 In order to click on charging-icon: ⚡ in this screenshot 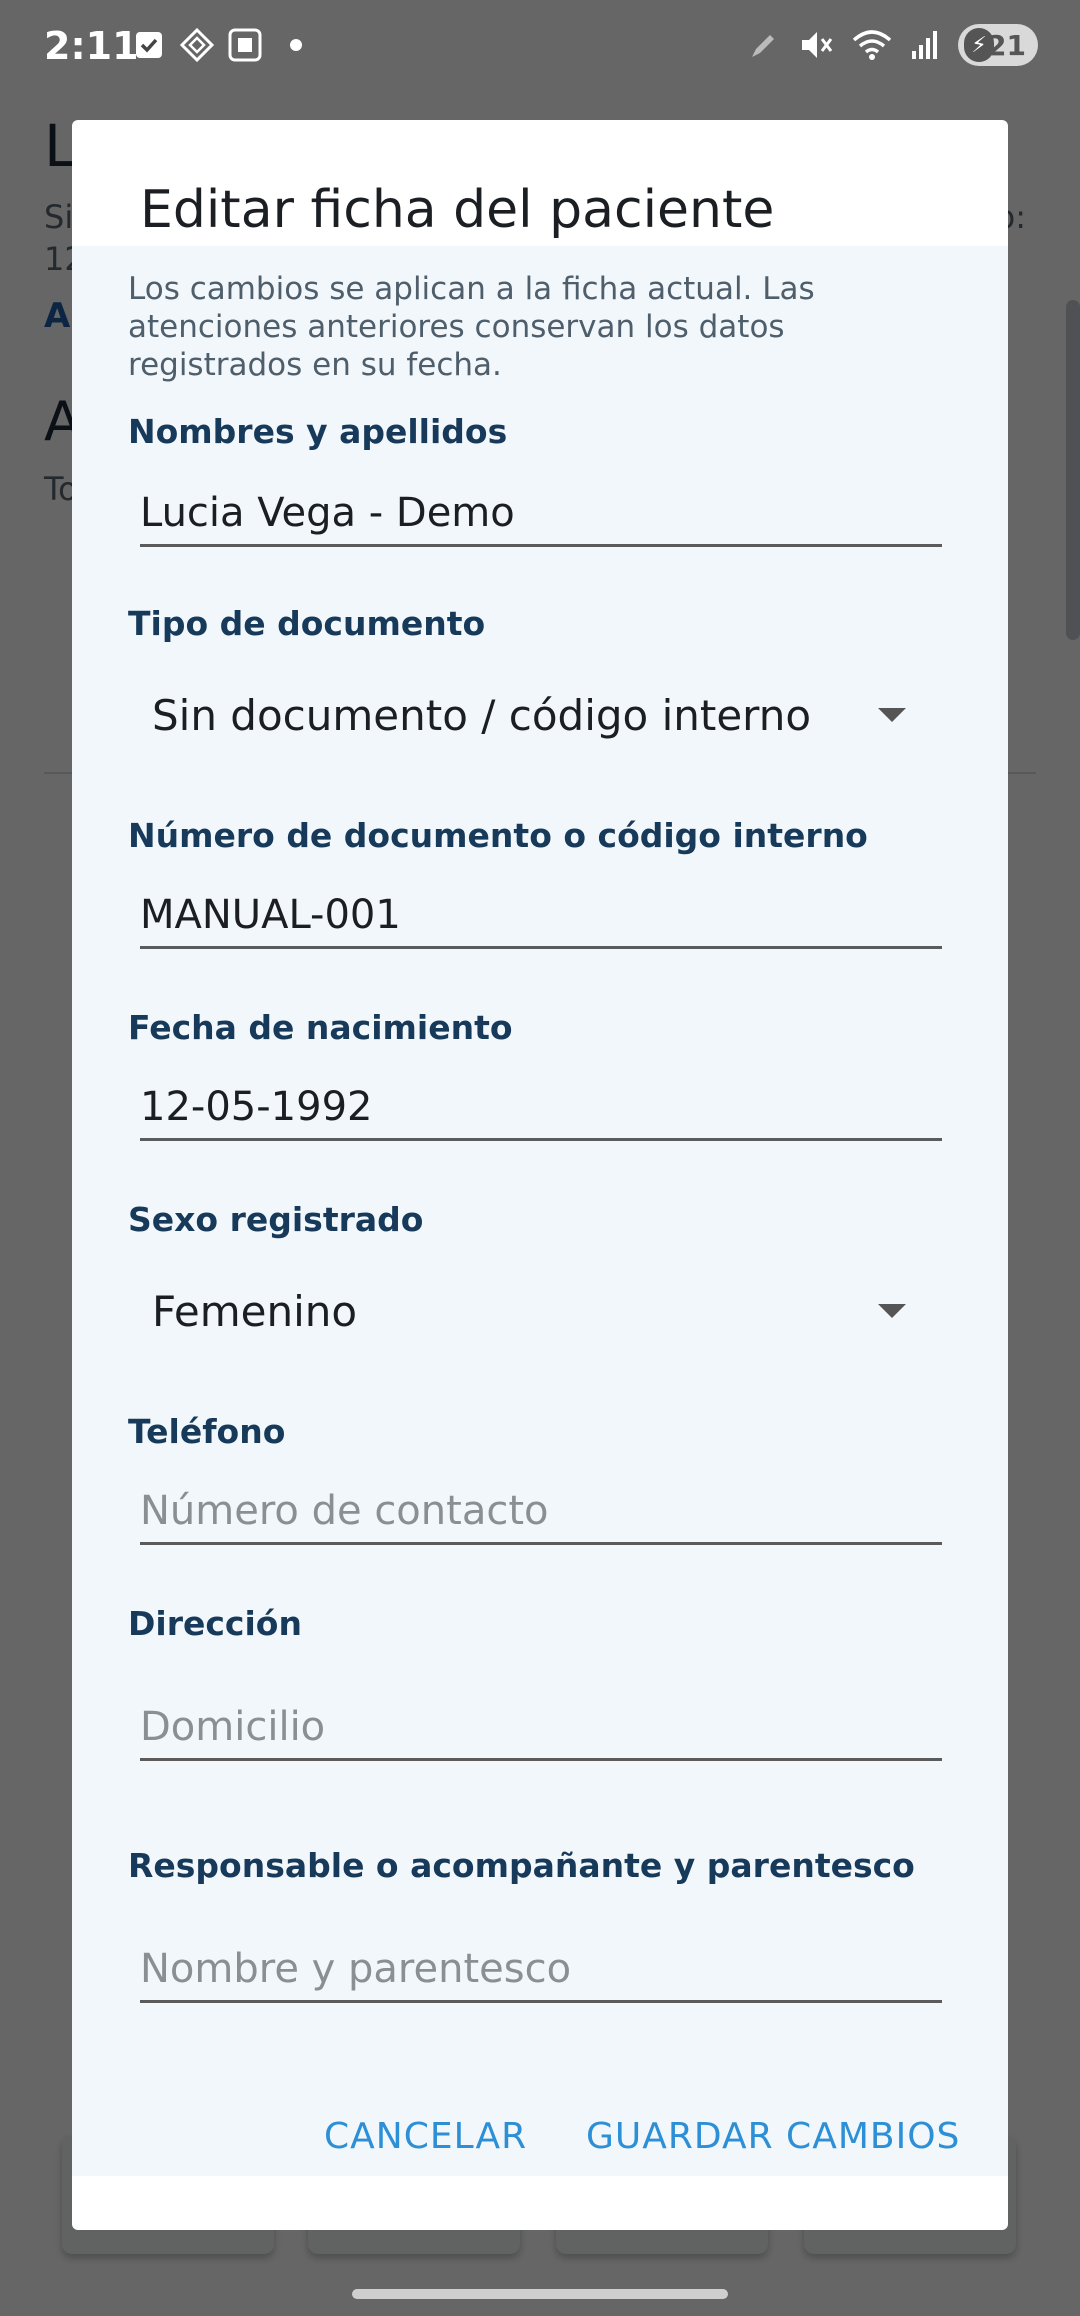, I will do `click(979, 45)`.